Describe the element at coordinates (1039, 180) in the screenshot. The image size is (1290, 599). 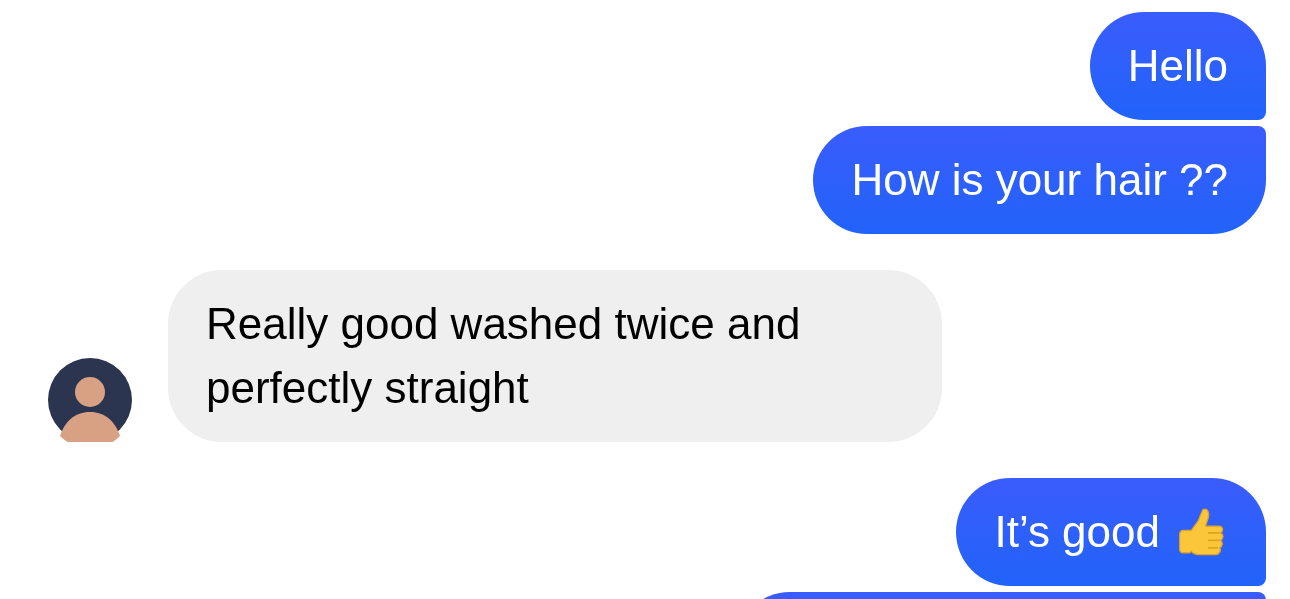
I see `message-text: How is your hair ??` at that location.